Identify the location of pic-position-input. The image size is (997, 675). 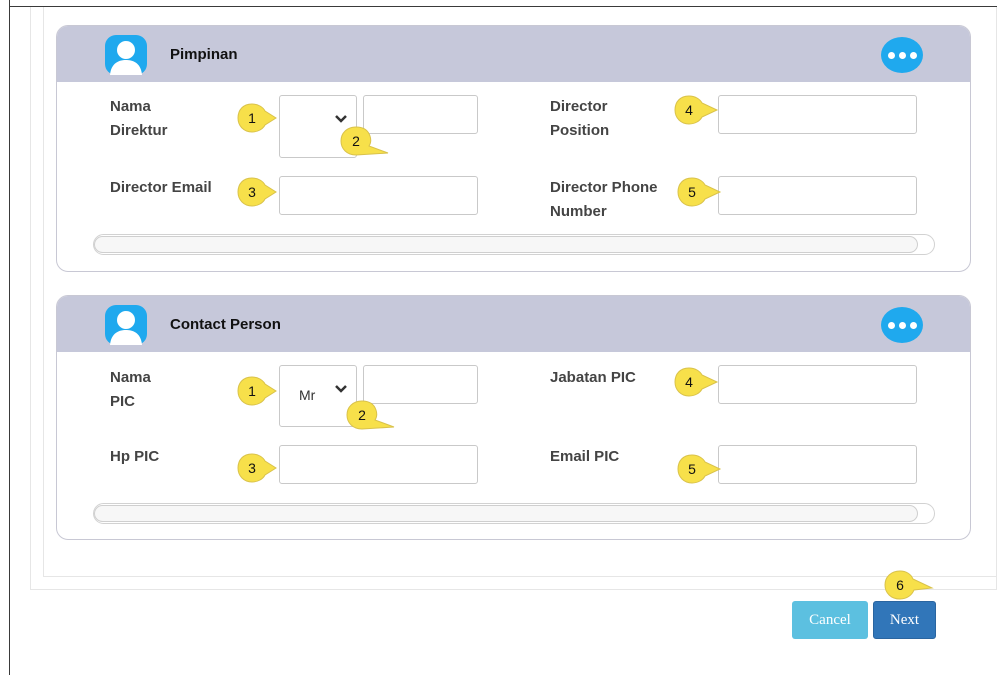
(817, 384).